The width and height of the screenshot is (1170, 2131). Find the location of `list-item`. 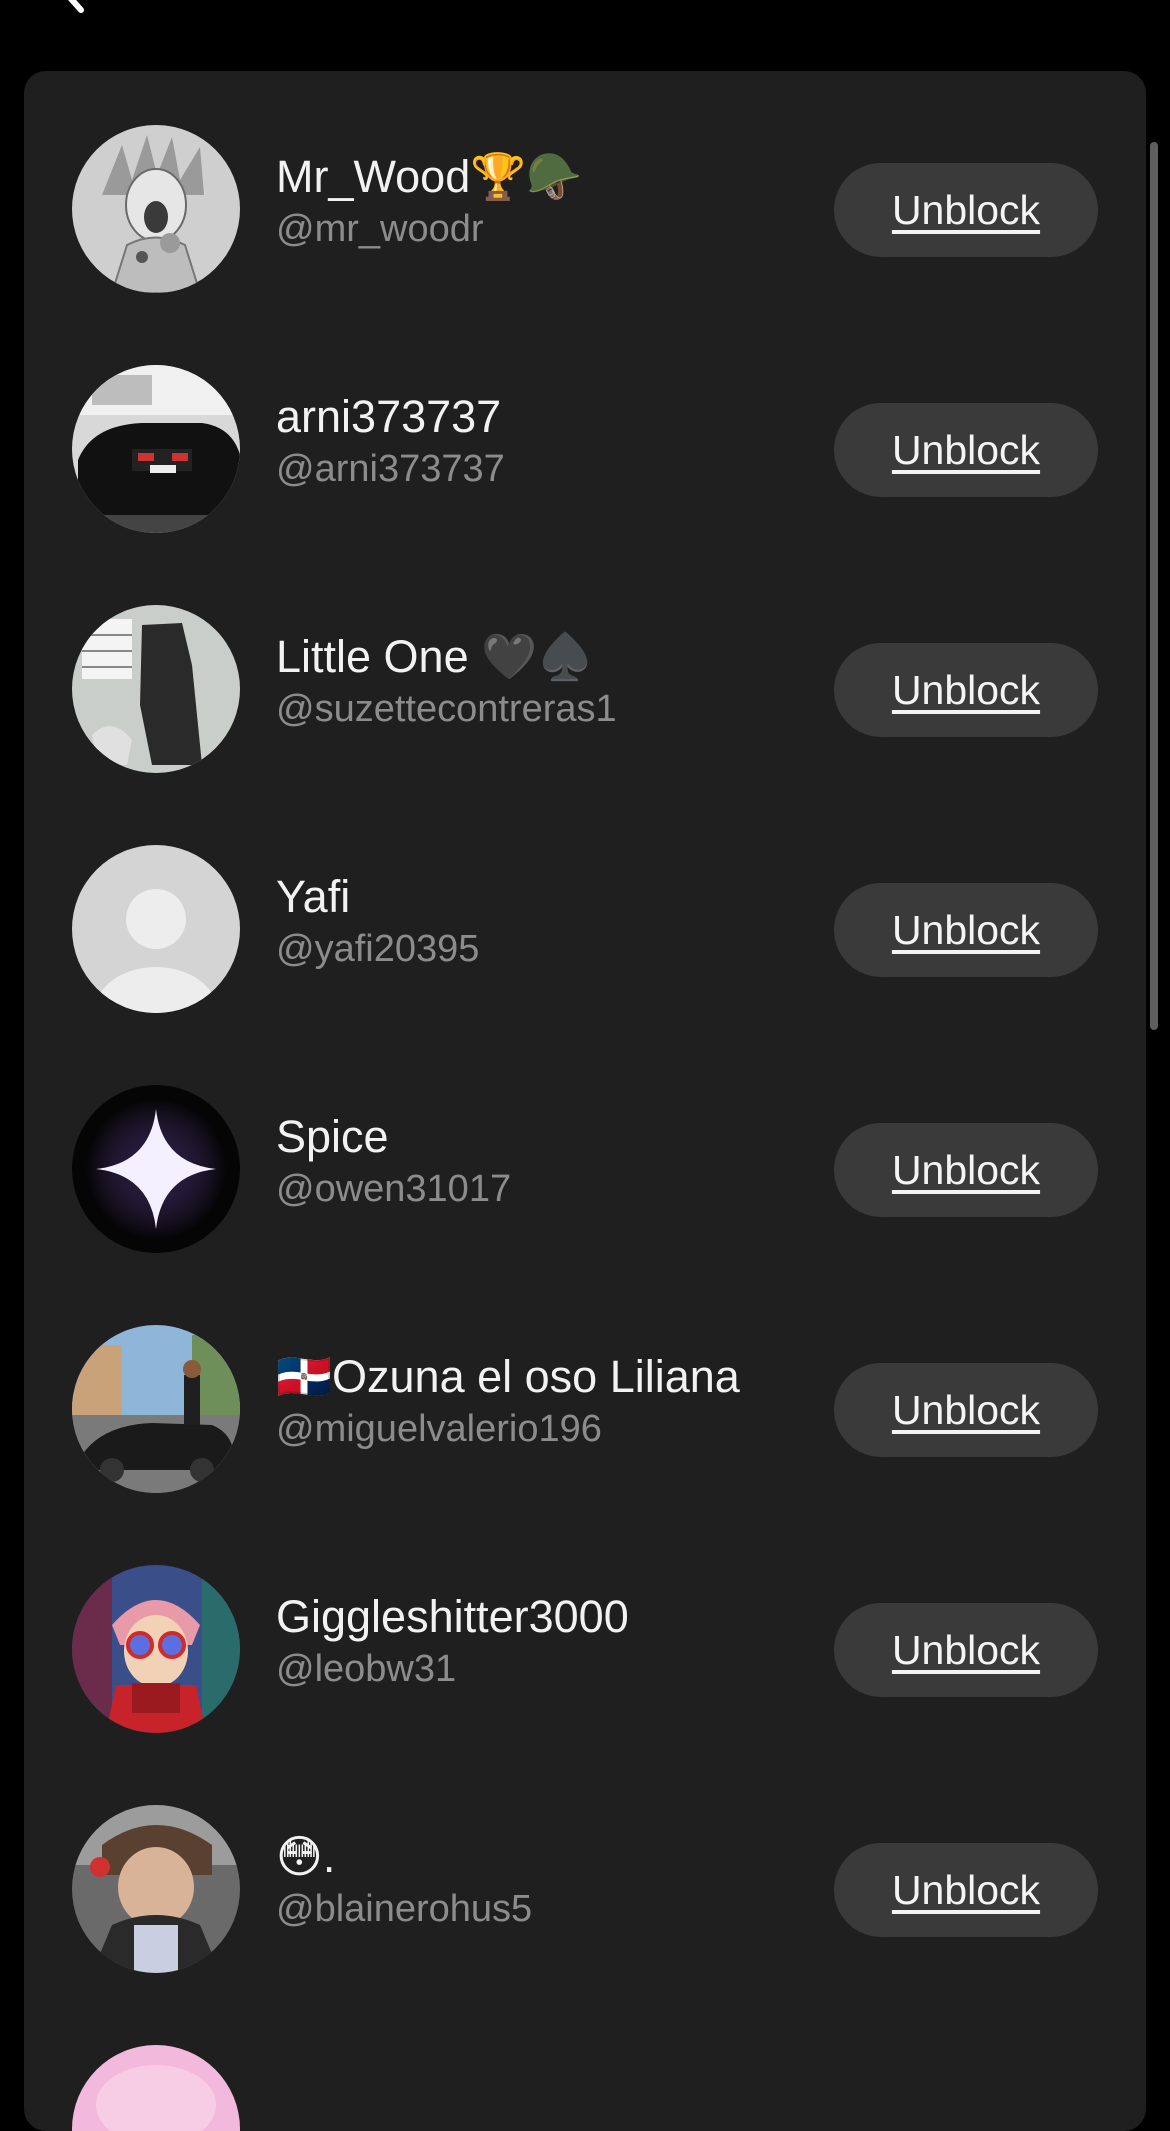

list-item is located at coordinates (585, 2061).